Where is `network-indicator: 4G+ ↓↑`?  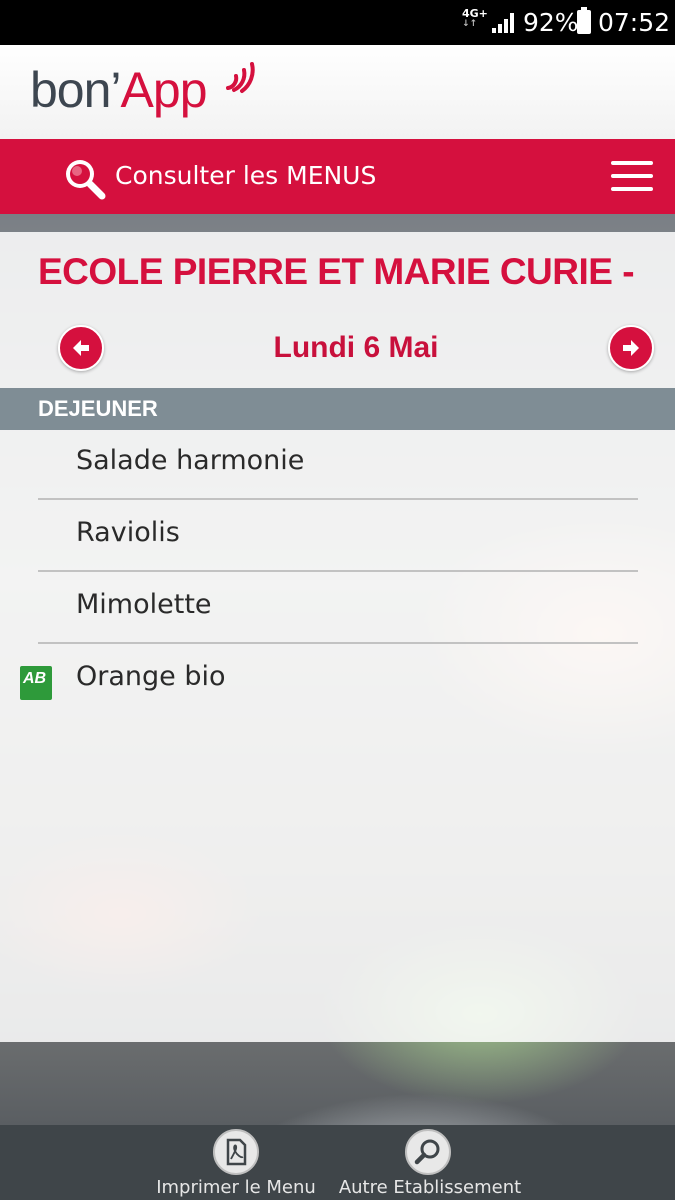
network-indicator: 4G+ ↓↑ is located at coordinates (475, 19).